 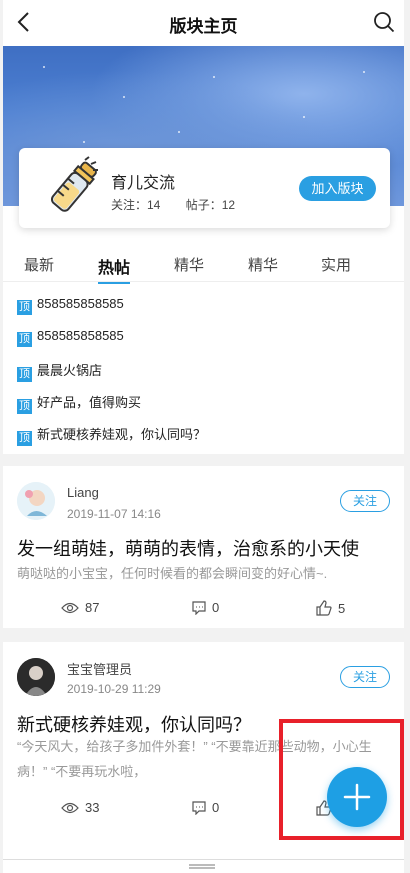 What do you see at coordinates (210, 205) in the screenshot?
I see `post-count: 帖子：12` at bounding box center [210, 205].